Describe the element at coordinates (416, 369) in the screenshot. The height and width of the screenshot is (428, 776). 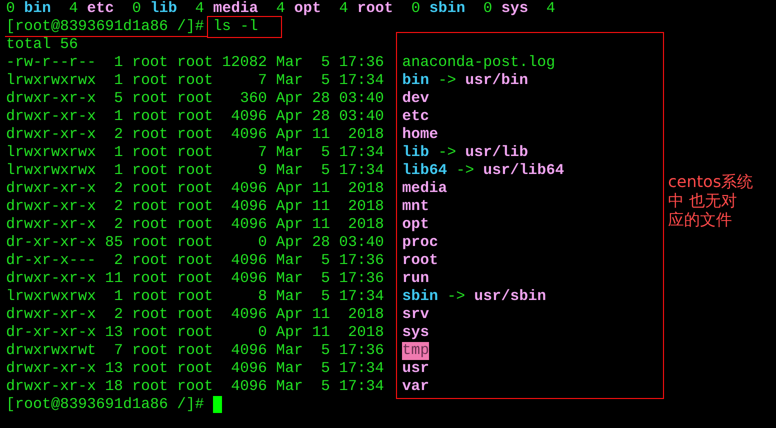
I see `file-name: usr` at that location.